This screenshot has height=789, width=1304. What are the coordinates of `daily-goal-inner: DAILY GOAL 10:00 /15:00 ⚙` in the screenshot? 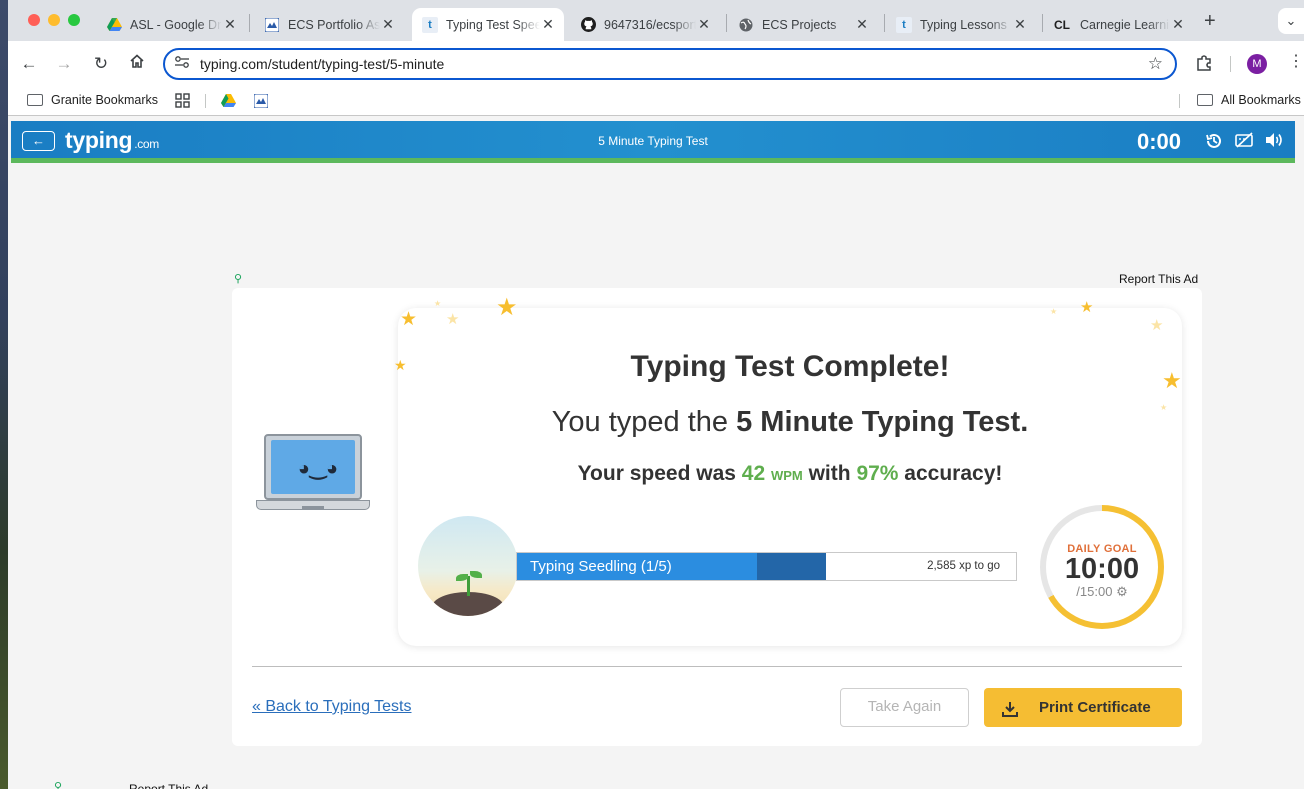 It's located at (1102, 567).